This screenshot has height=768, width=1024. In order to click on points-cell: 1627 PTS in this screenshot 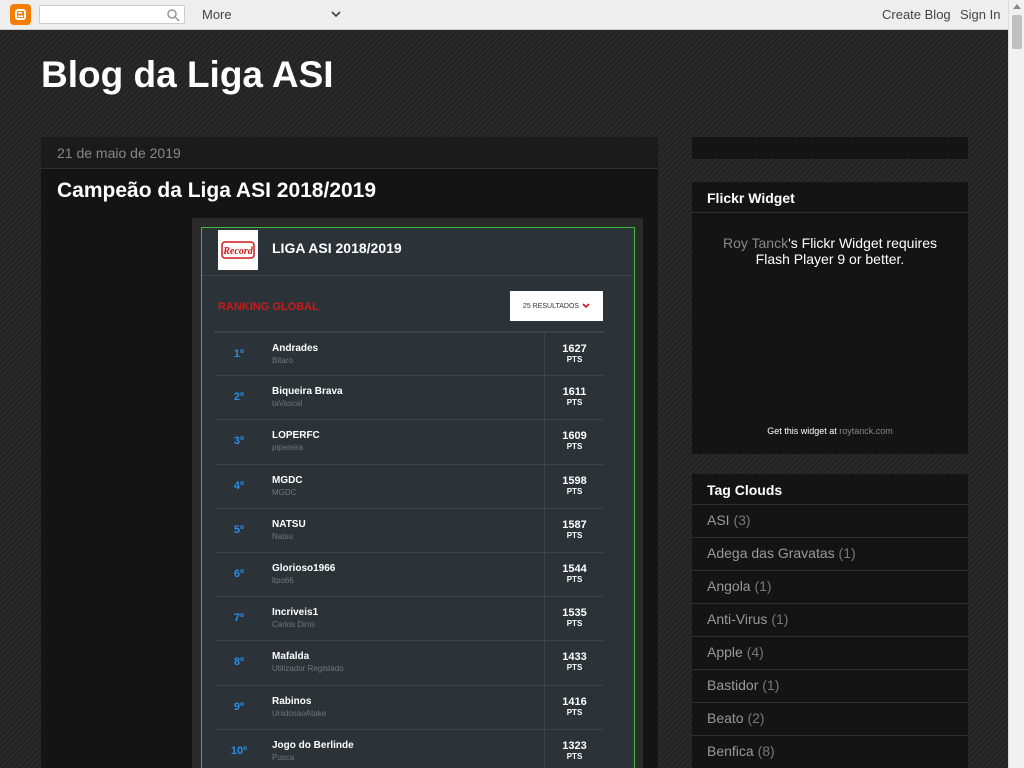, I will do `click(574, 355)`.